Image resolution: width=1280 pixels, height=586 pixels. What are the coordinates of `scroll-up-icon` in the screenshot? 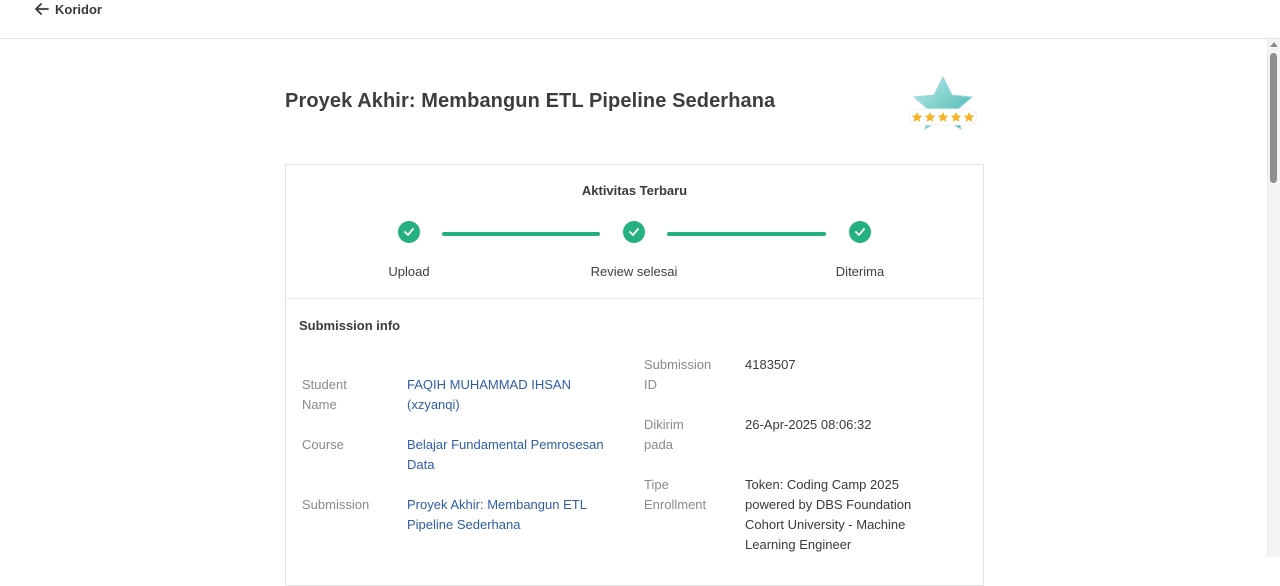 It's located at (1274, 44).